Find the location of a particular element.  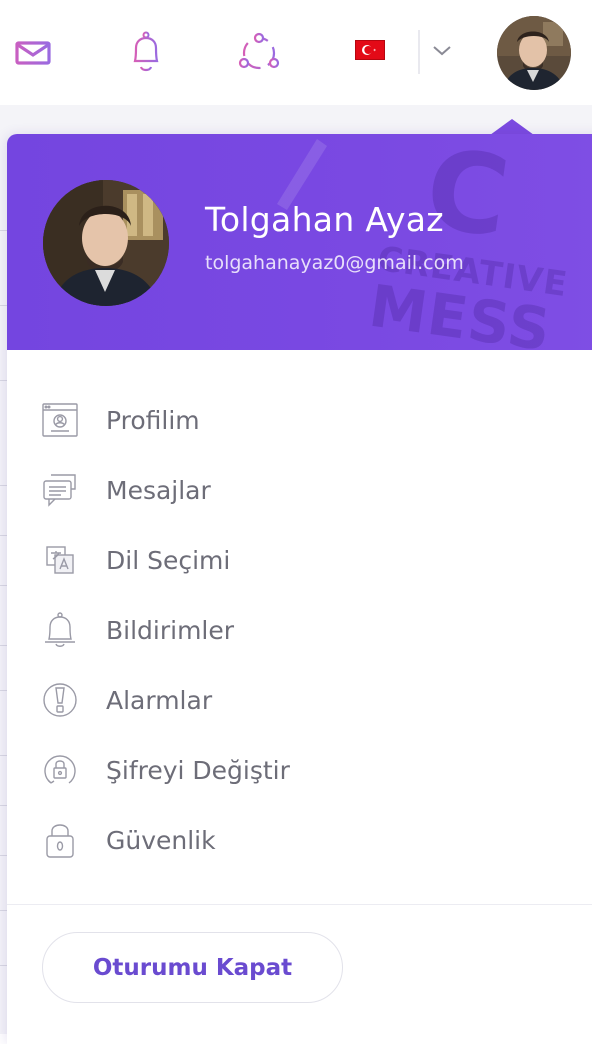

profile-card-icon is located at coordinates (60, 420).